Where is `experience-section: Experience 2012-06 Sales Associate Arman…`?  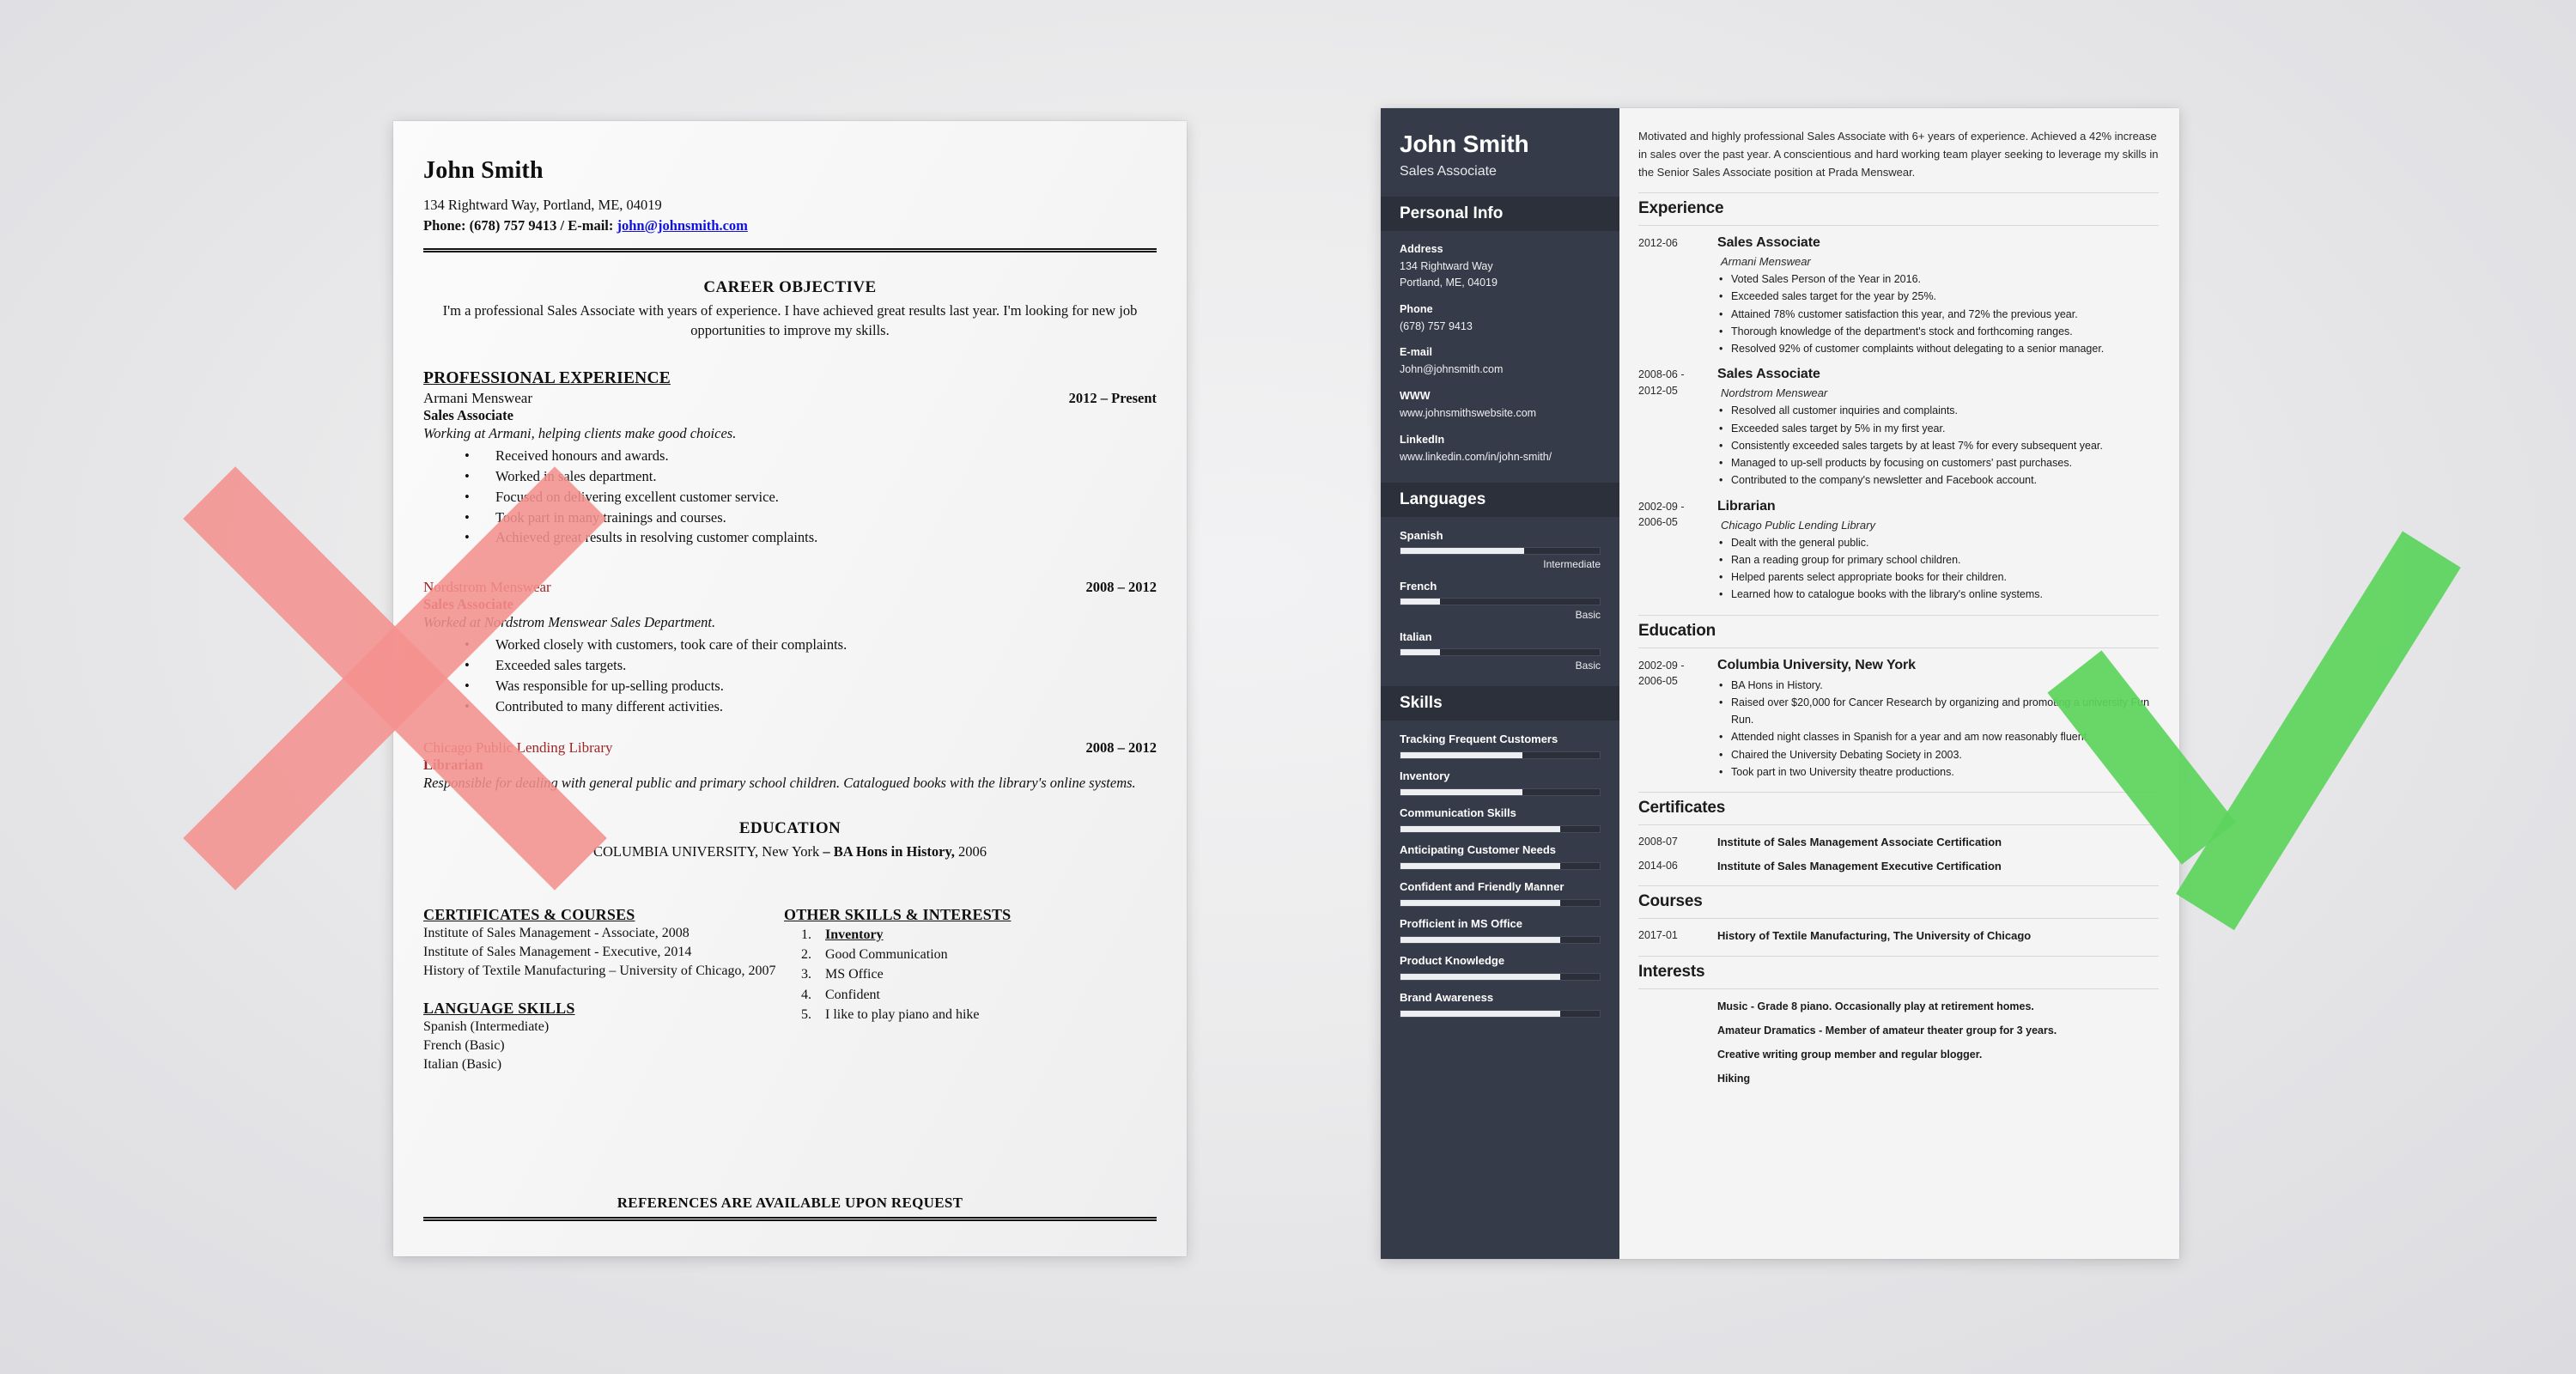
experience-section: Experience 2012-06 Sales Associate Arman… is located at coordinates (1899, 398).